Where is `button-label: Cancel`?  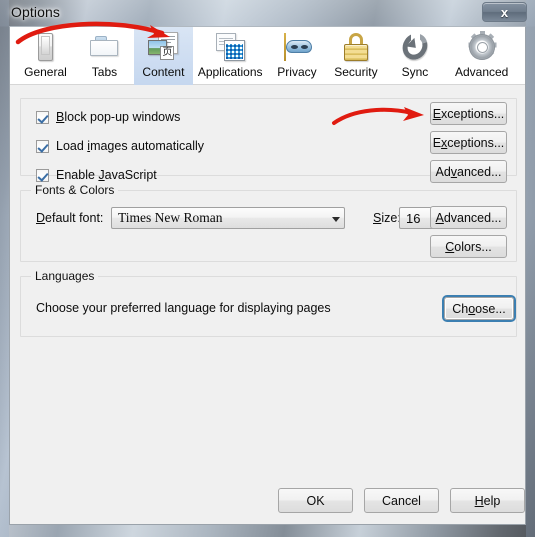 button-label: Cancel is located at coordinates (401, 500).